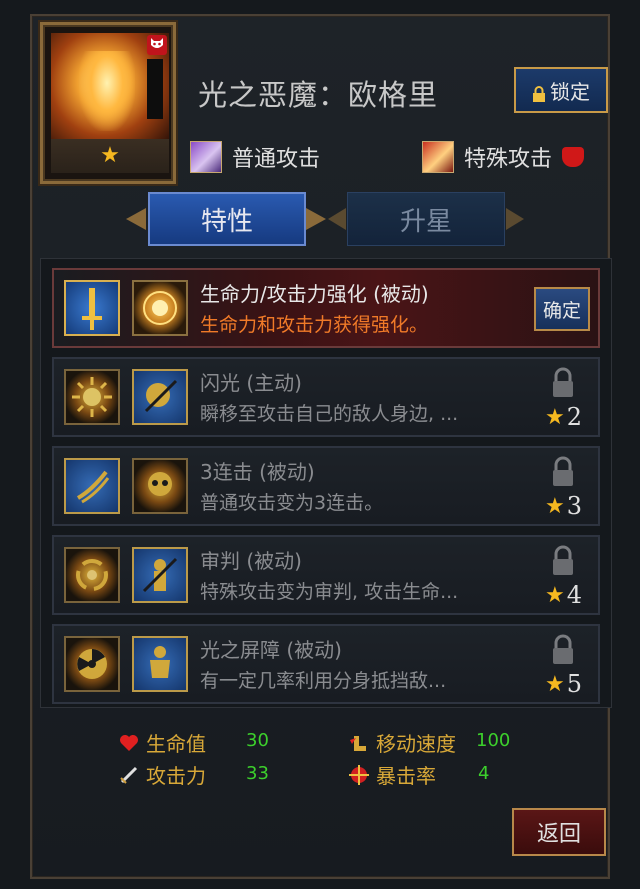  I want to click on trait-title: 生命力/攻击力强化 (被动), so click(314, 294).